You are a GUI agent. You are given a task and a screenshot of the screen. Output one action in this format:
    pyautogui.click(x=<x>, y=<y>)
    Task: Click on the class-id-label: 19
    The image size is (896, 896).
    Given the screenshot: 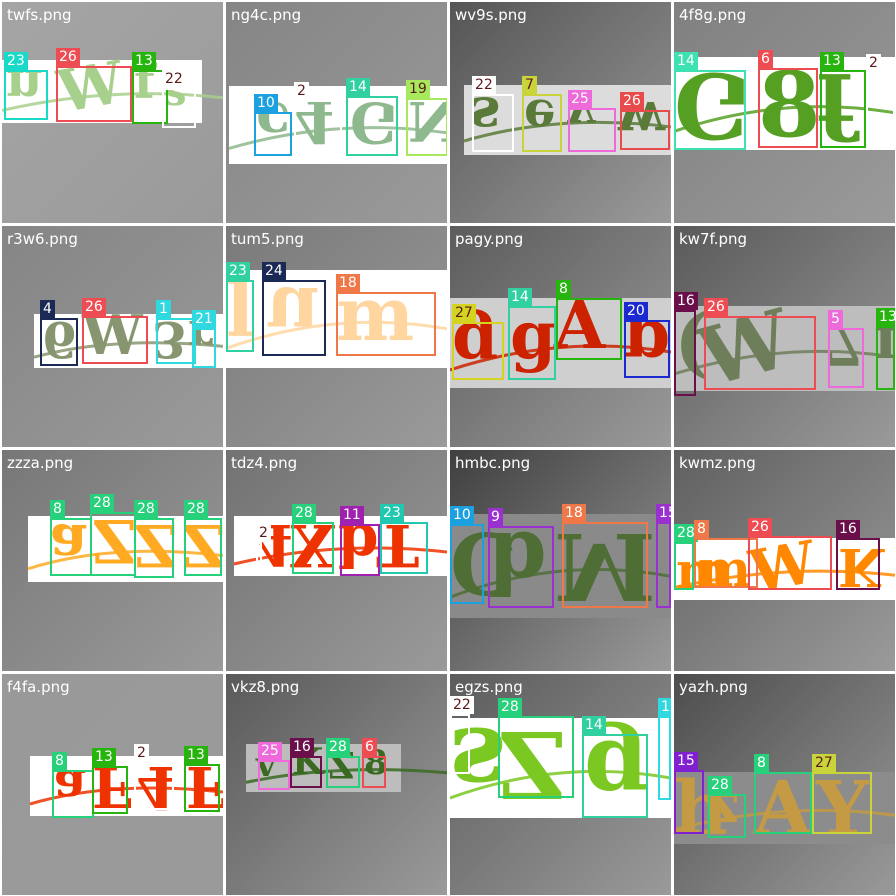 What is the action you would take?
    pyautogui.click(x=418, y=89)
    